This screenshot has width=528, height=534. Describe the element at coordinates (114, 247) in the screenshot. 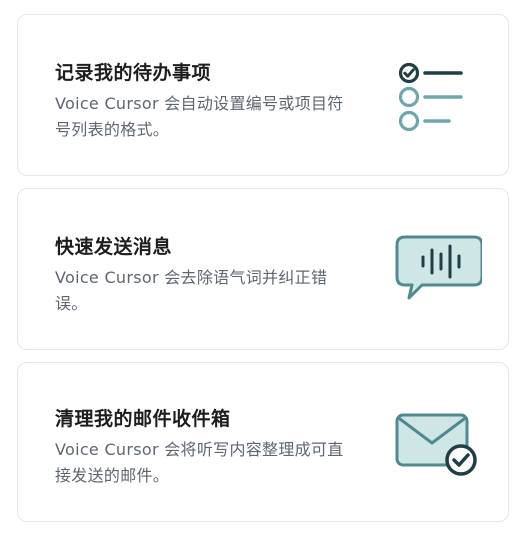

I see `card-title: 快速发送消息` at that location.